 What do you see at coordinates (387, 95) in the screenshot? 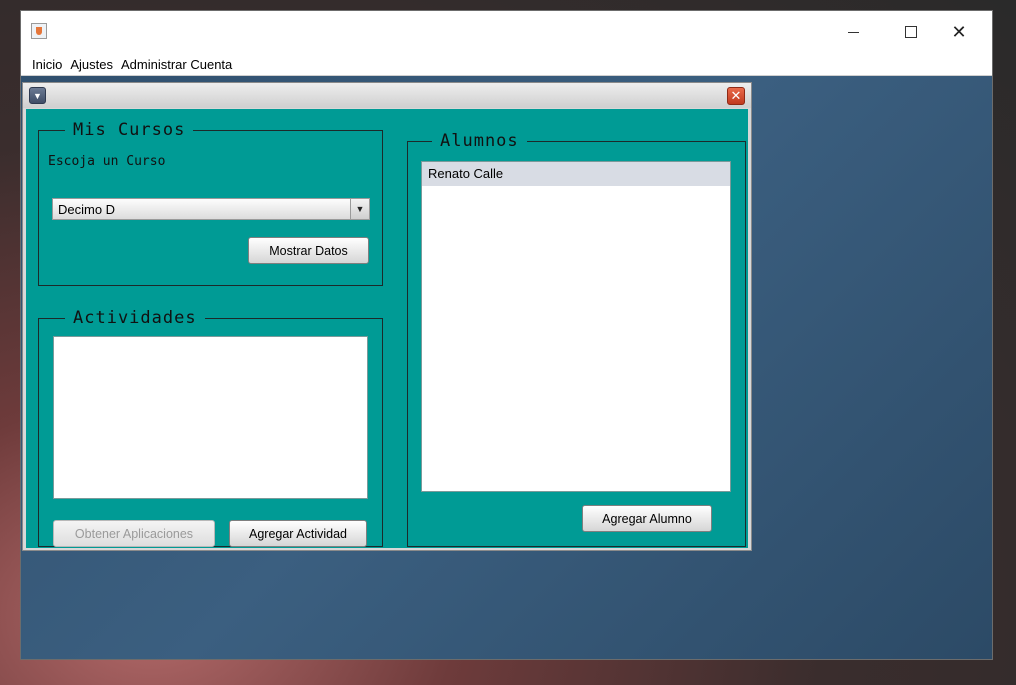
I see `internal-frame-titlebar: ▼ ✕` at bounding box center [387, 95].